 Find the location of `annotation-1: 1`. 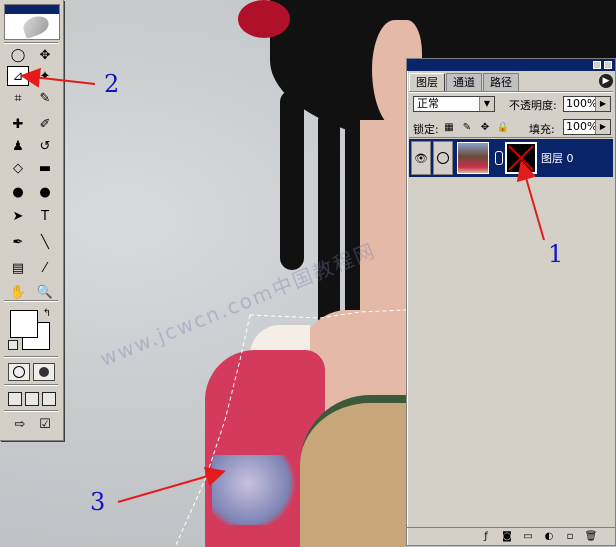

annotation-1: 1 is located at coordinates (556, 254).